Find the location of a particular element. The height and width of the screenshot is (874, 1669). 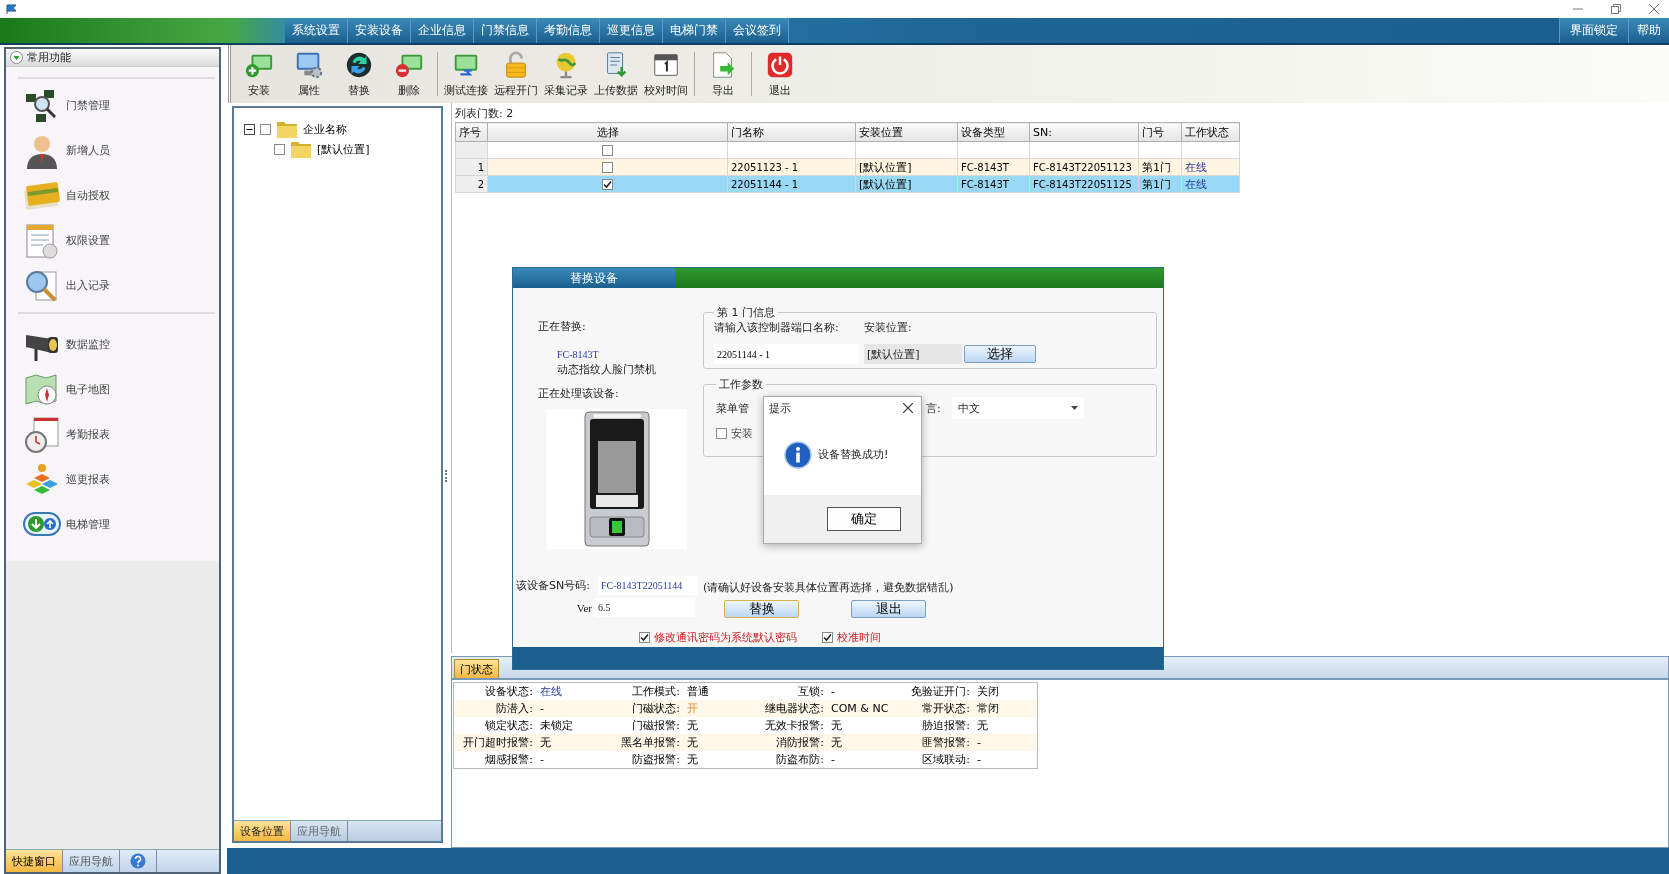

select-button: 选择 is located at coordinates (1000, 354).